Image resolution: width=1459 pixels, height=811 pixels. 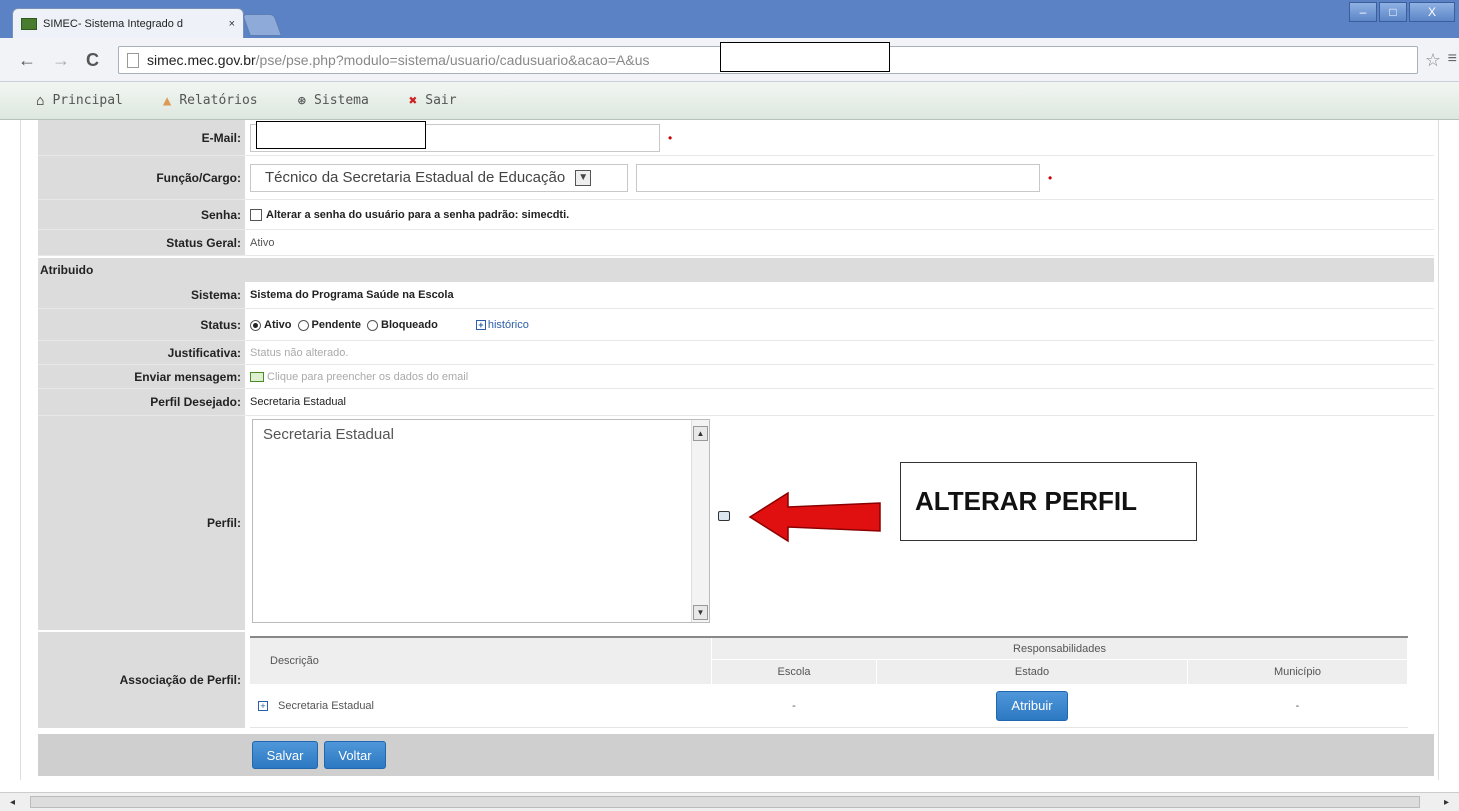 I want to click on table-row: + Secretaria Estadual - Atribuir -, so click(x=829, y=706).